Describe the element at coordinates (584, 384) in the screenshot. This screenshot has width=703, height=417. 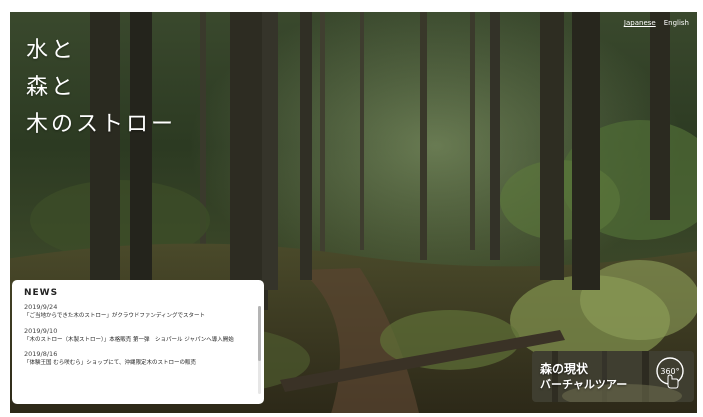
I see `tour-line-2: バーチャルツアー` at that location.